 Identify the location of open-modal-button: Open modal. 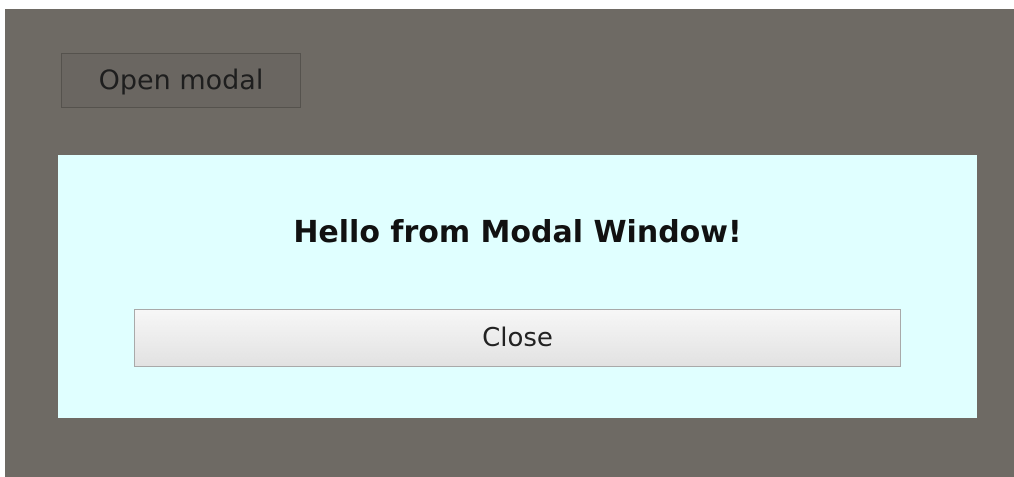
(181, 80).